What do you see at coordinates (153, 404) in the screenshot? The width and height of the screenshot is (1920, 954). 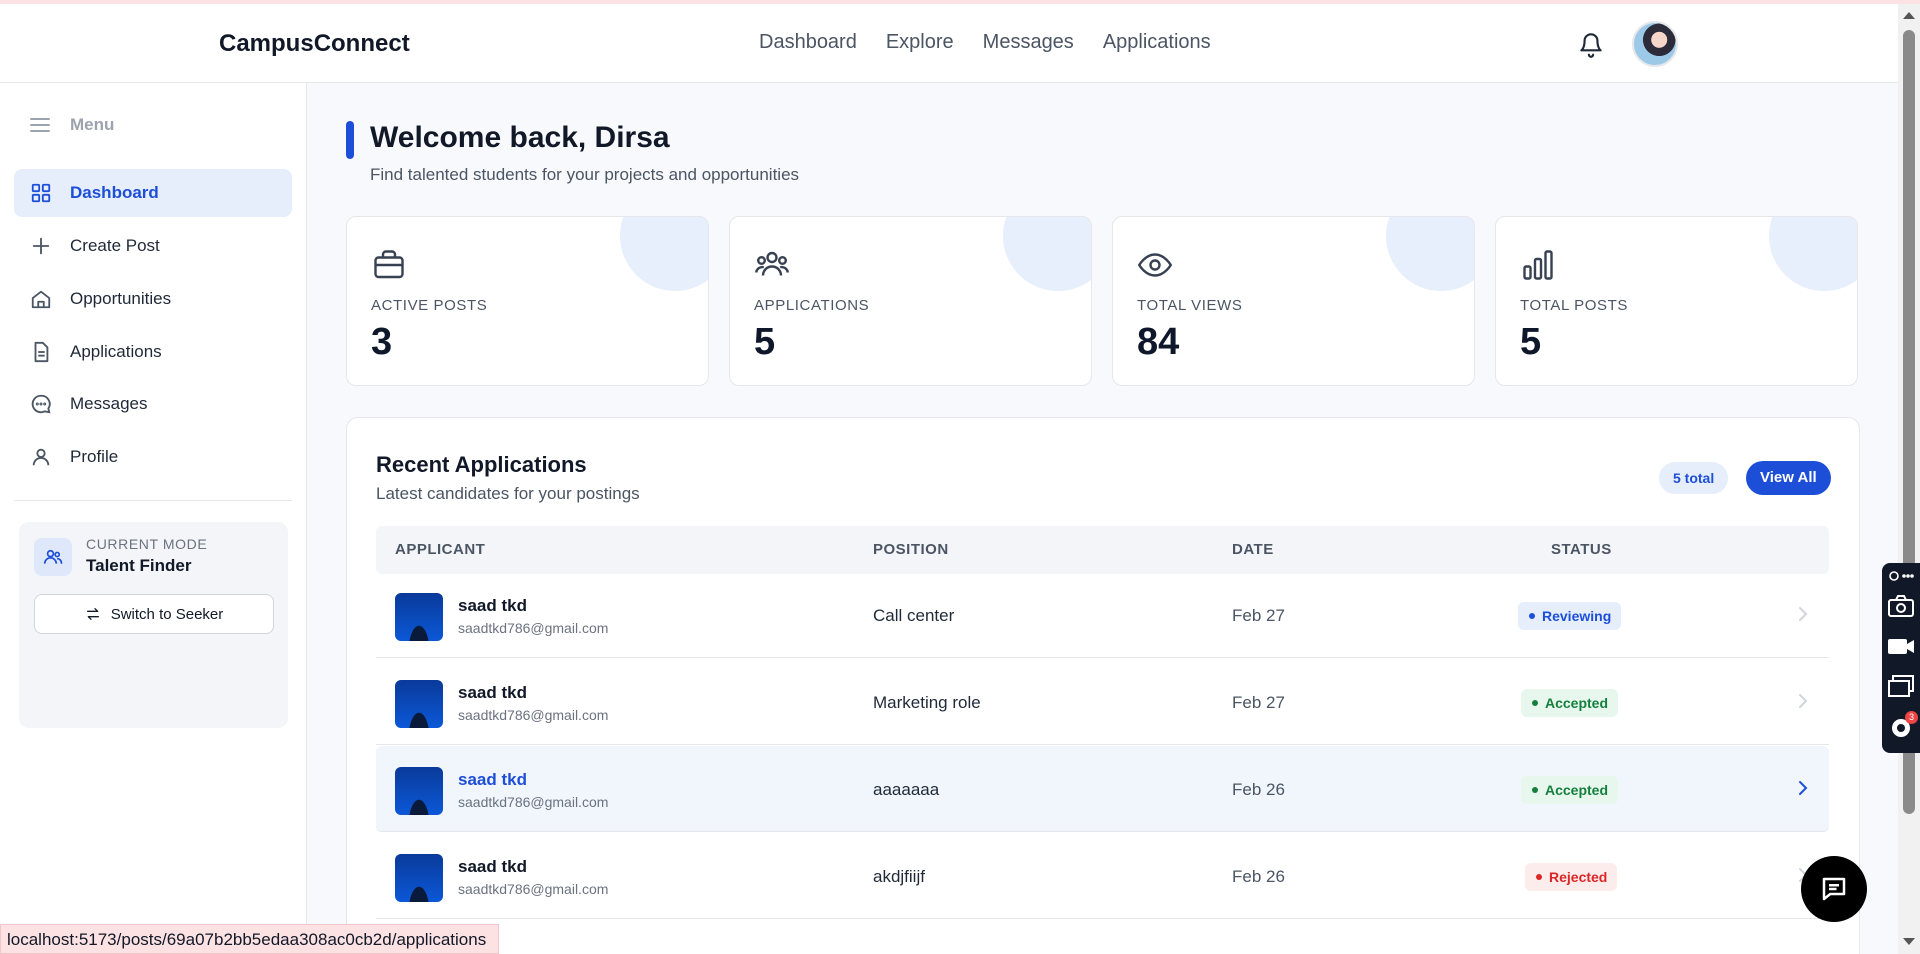 I see `sidebar-item-messages: Messages` at bounding box center [153, 404].